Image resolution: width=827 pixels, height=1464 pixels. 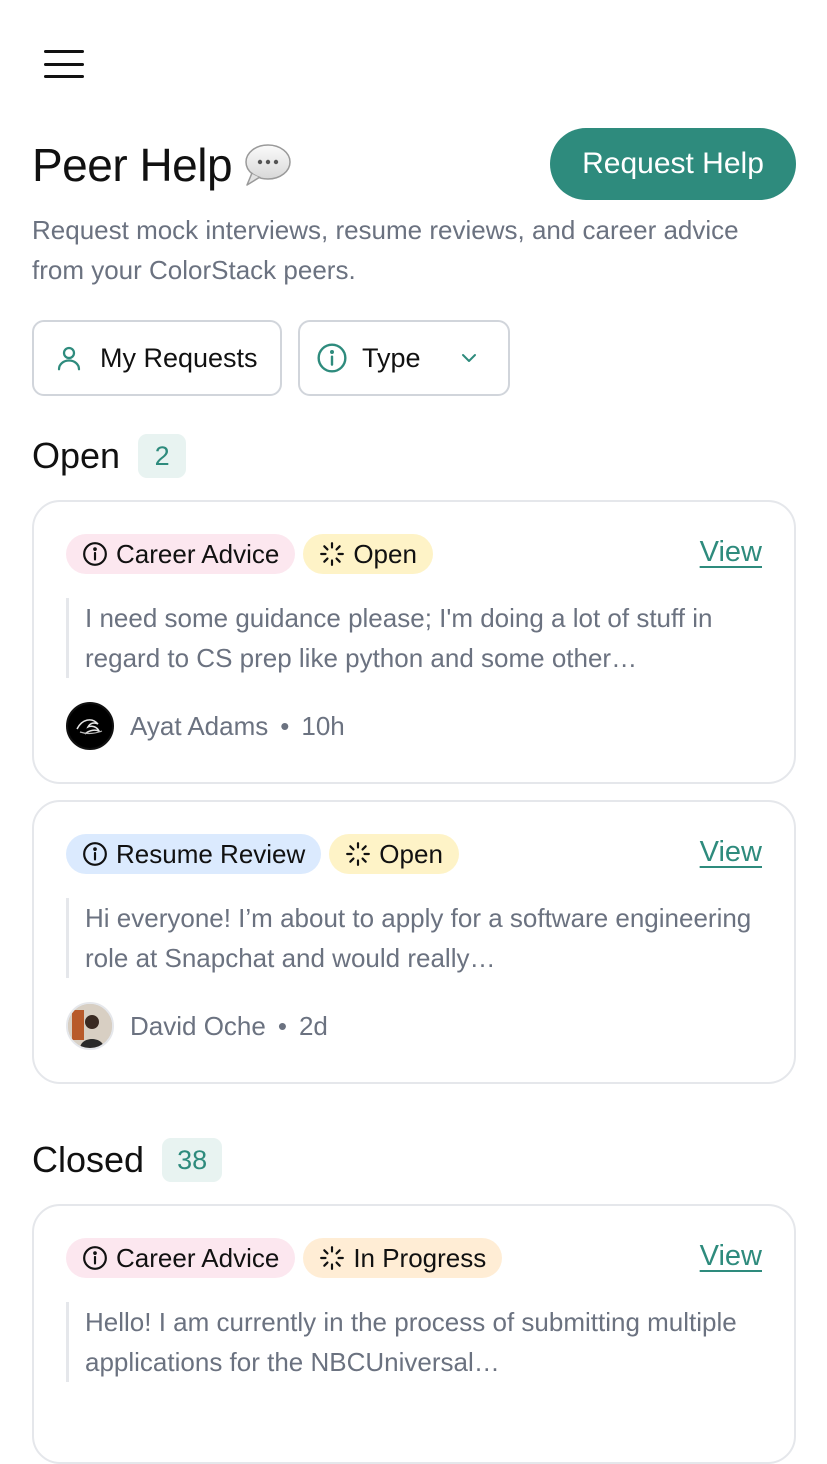 I want to click on author-row: Ayat Adams • 10h, so click(x=205, y=726).